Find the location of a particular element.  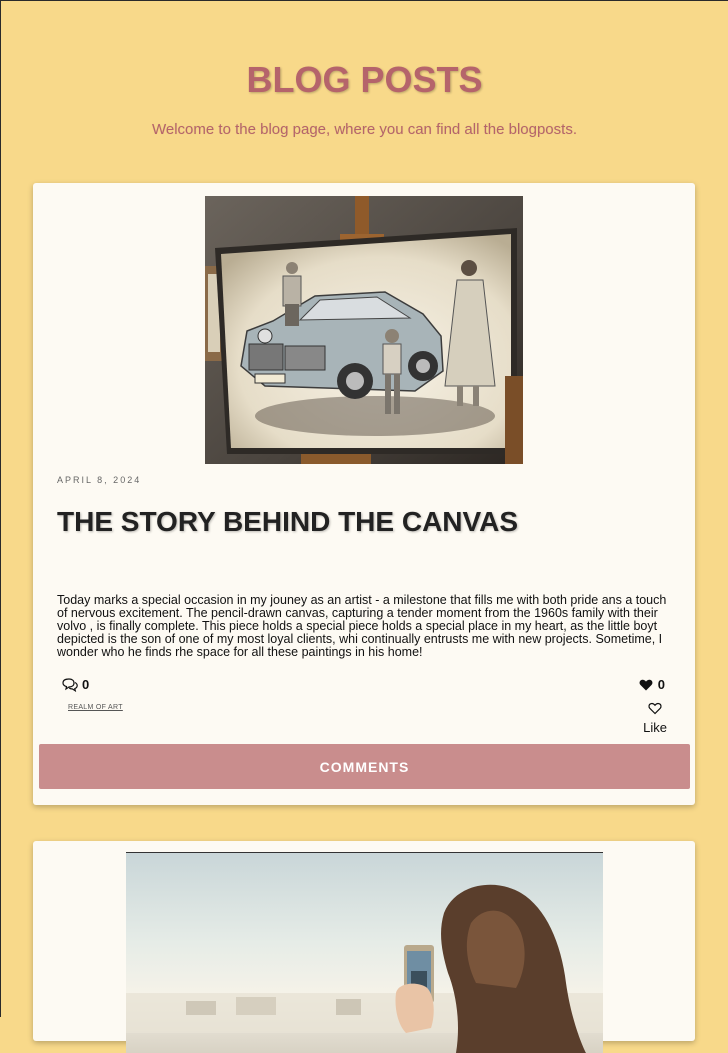

post-title: THE STORY BEHIND THE CANVAS is located at coordinates (287, 522).